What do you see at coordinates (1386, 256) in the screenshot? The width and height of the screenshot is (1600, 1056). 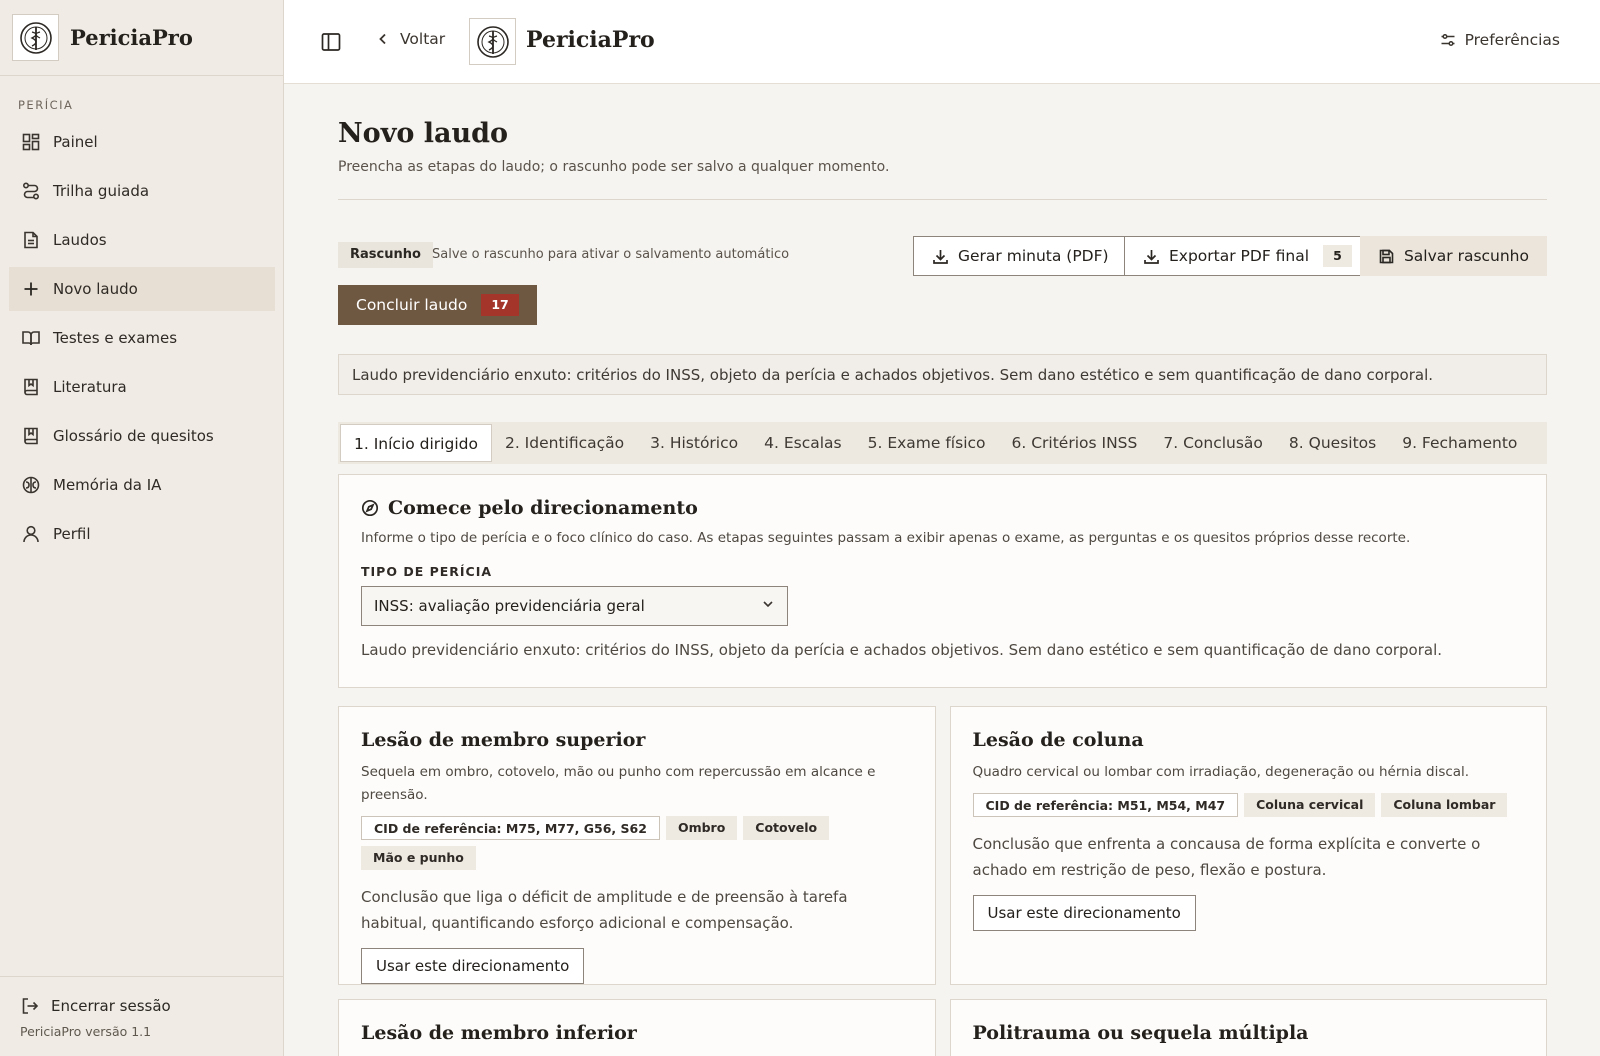 I see `save-icon` at bounding box center [1386, 256].